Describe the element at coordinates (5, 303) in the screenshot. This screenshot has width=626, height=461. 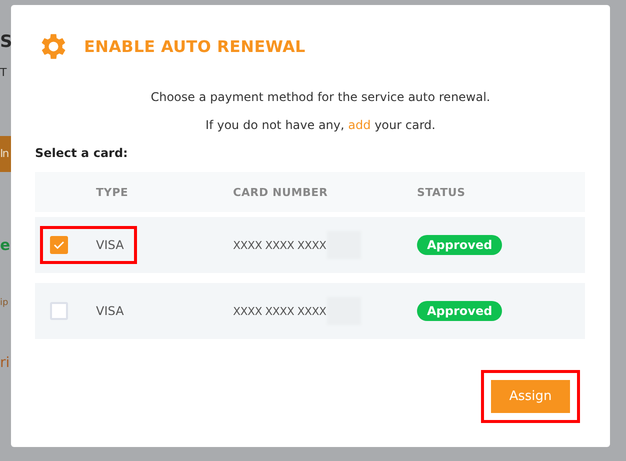
I see `page-text: ip` at that location.